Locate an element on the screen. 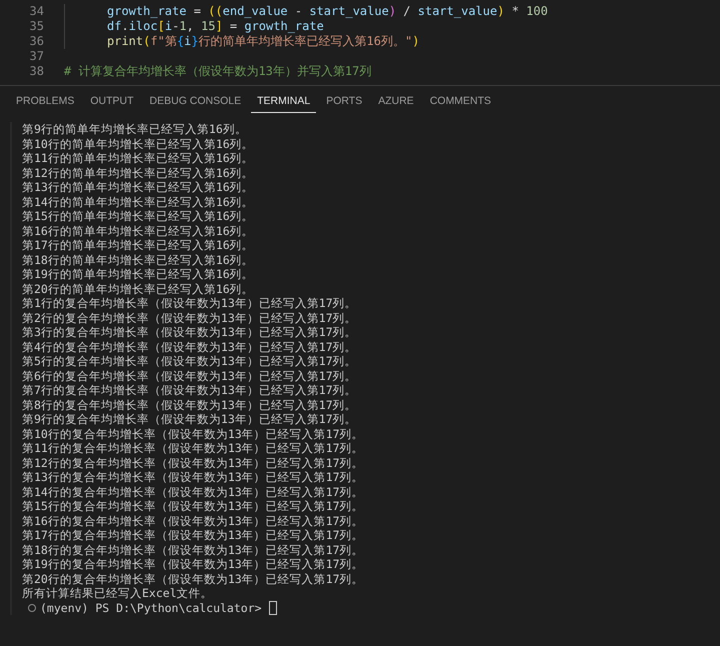 The height and width of the screenshot is (646, 720). terminal-output-line: 第16行的复合年均增长率（假设年数为13年）已经写入第17列。 is located at coordinates (193, 521).